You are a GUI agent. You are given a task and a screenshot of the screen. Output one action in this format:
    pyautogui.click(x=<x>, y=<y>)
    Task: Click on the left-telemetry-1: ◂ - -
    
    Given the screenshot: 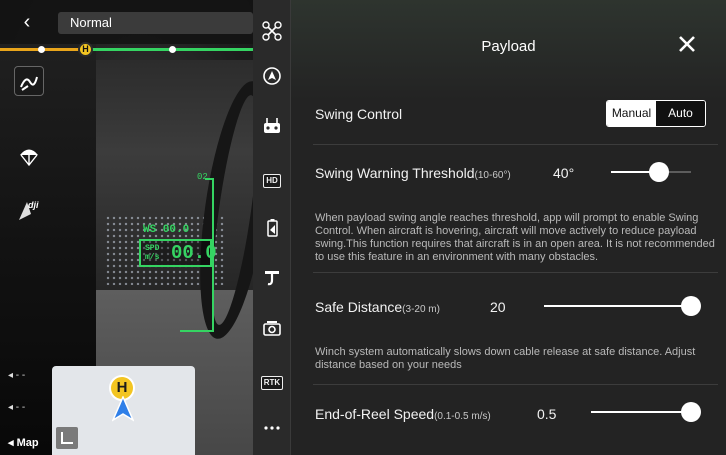 What is the action you would take?
    pyautogui.click(x=17, y=375)
    